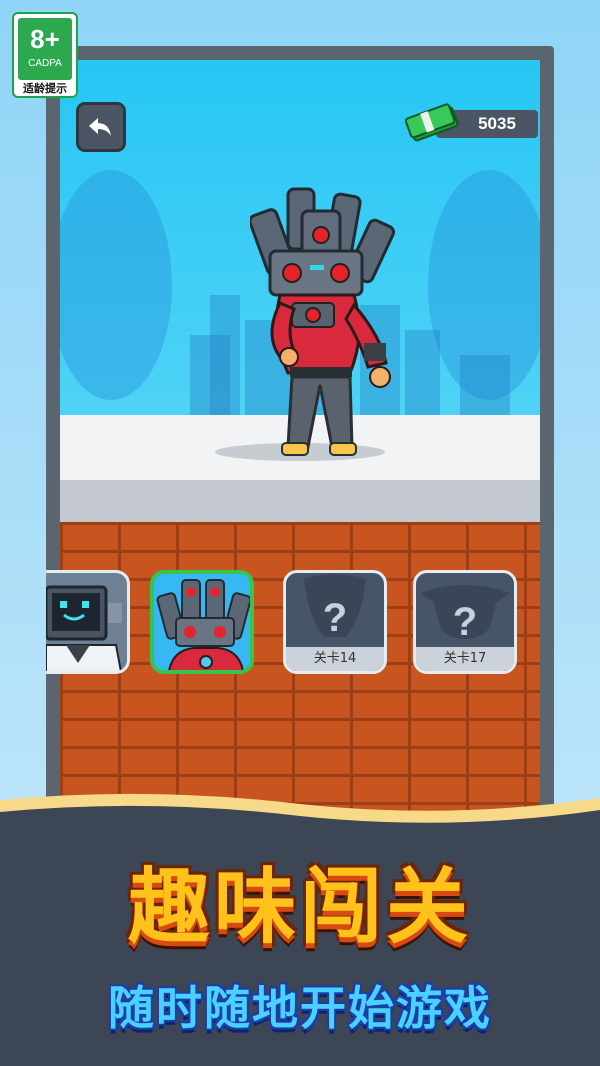 The width and height of the screenshot is (600, 1066). What do you see at coordinates (45, 63) in the screenshot?
I see `age-rating-org: CADPA` at bounding box center [45, 63].